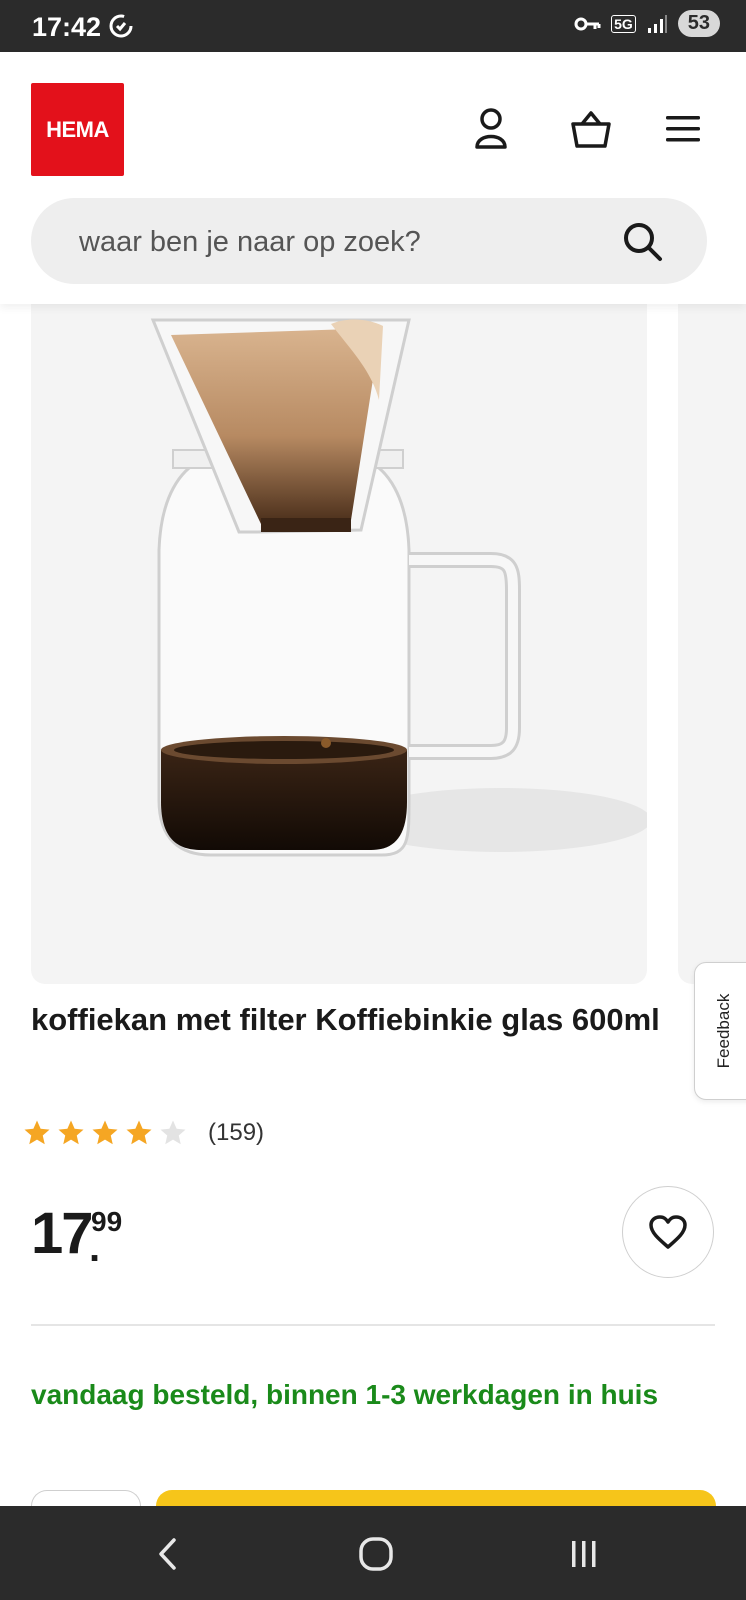 This screenshot has width=746, height=1600. I want to click on user-icon, so click(491, 128).